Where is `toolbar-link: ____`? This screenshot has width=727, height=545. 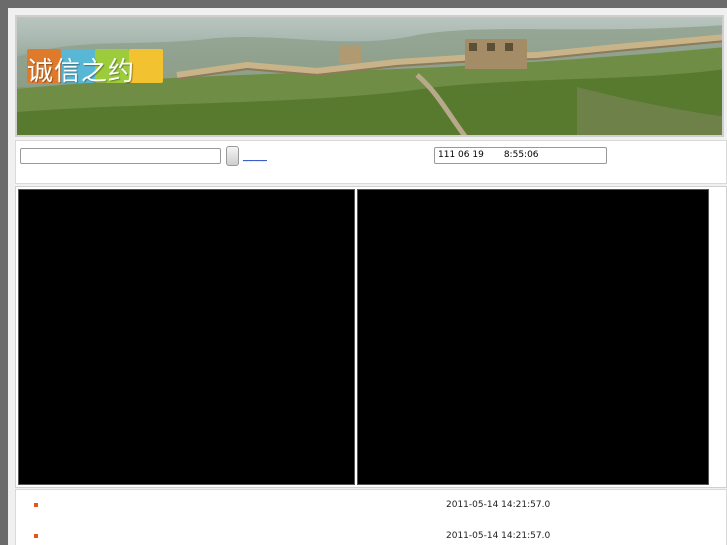 toolbar-link: ____ is located at coordinates (255, 156).